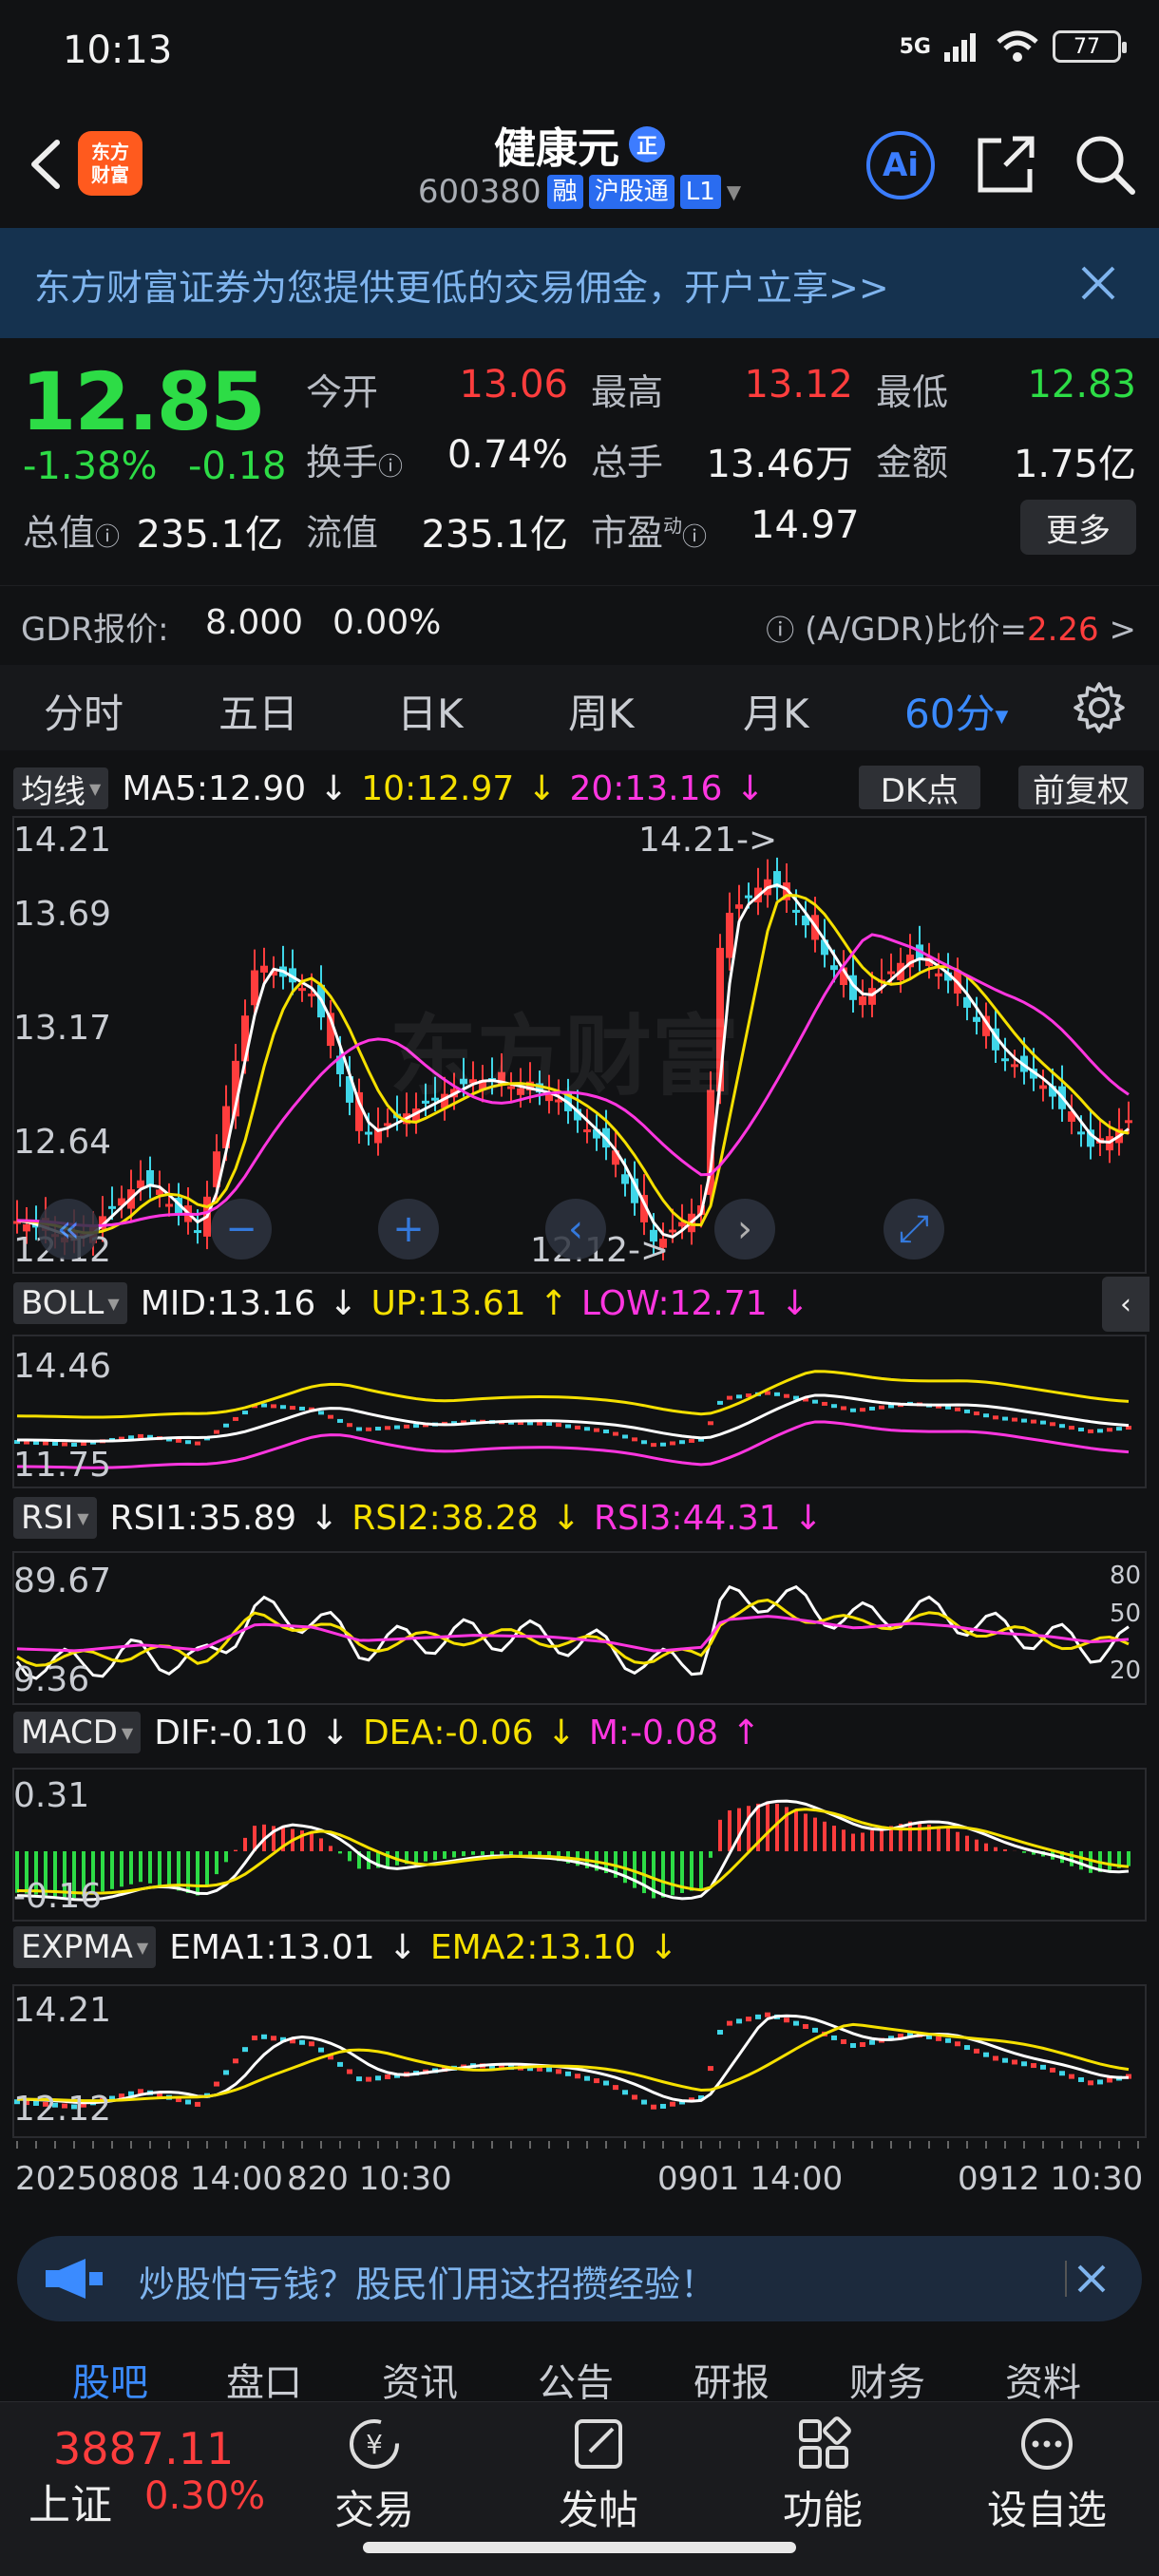 The height and width of the screenshot is (2576, 1159). Describe the element at coordinates (62, 1465) in the screenshot. I see `y-label-boll-1: 11.75` at that location.